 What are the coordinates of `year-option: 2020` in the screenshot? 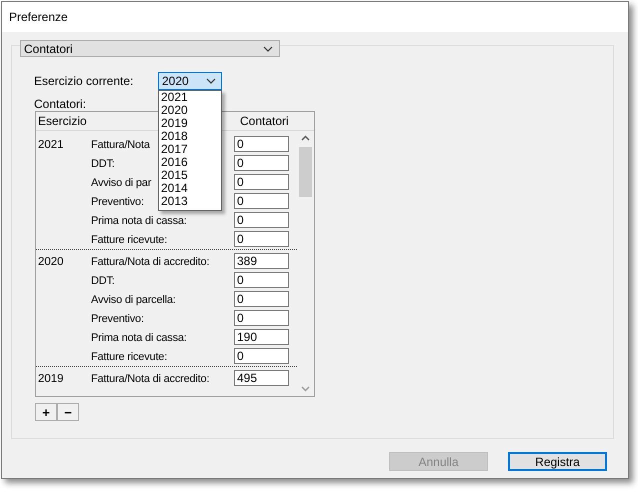 It's located at (191, 110).